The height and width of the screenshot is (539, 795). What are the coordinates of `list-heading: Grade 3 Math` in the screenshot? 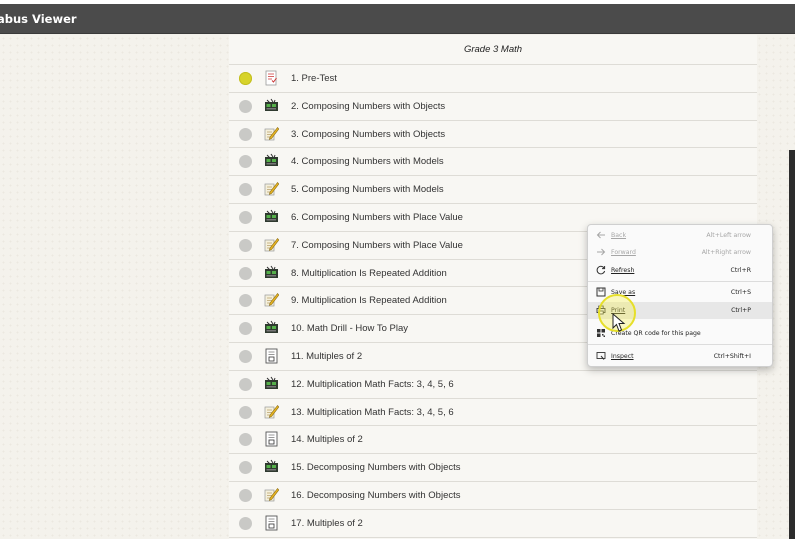 It's located at (493, 50).